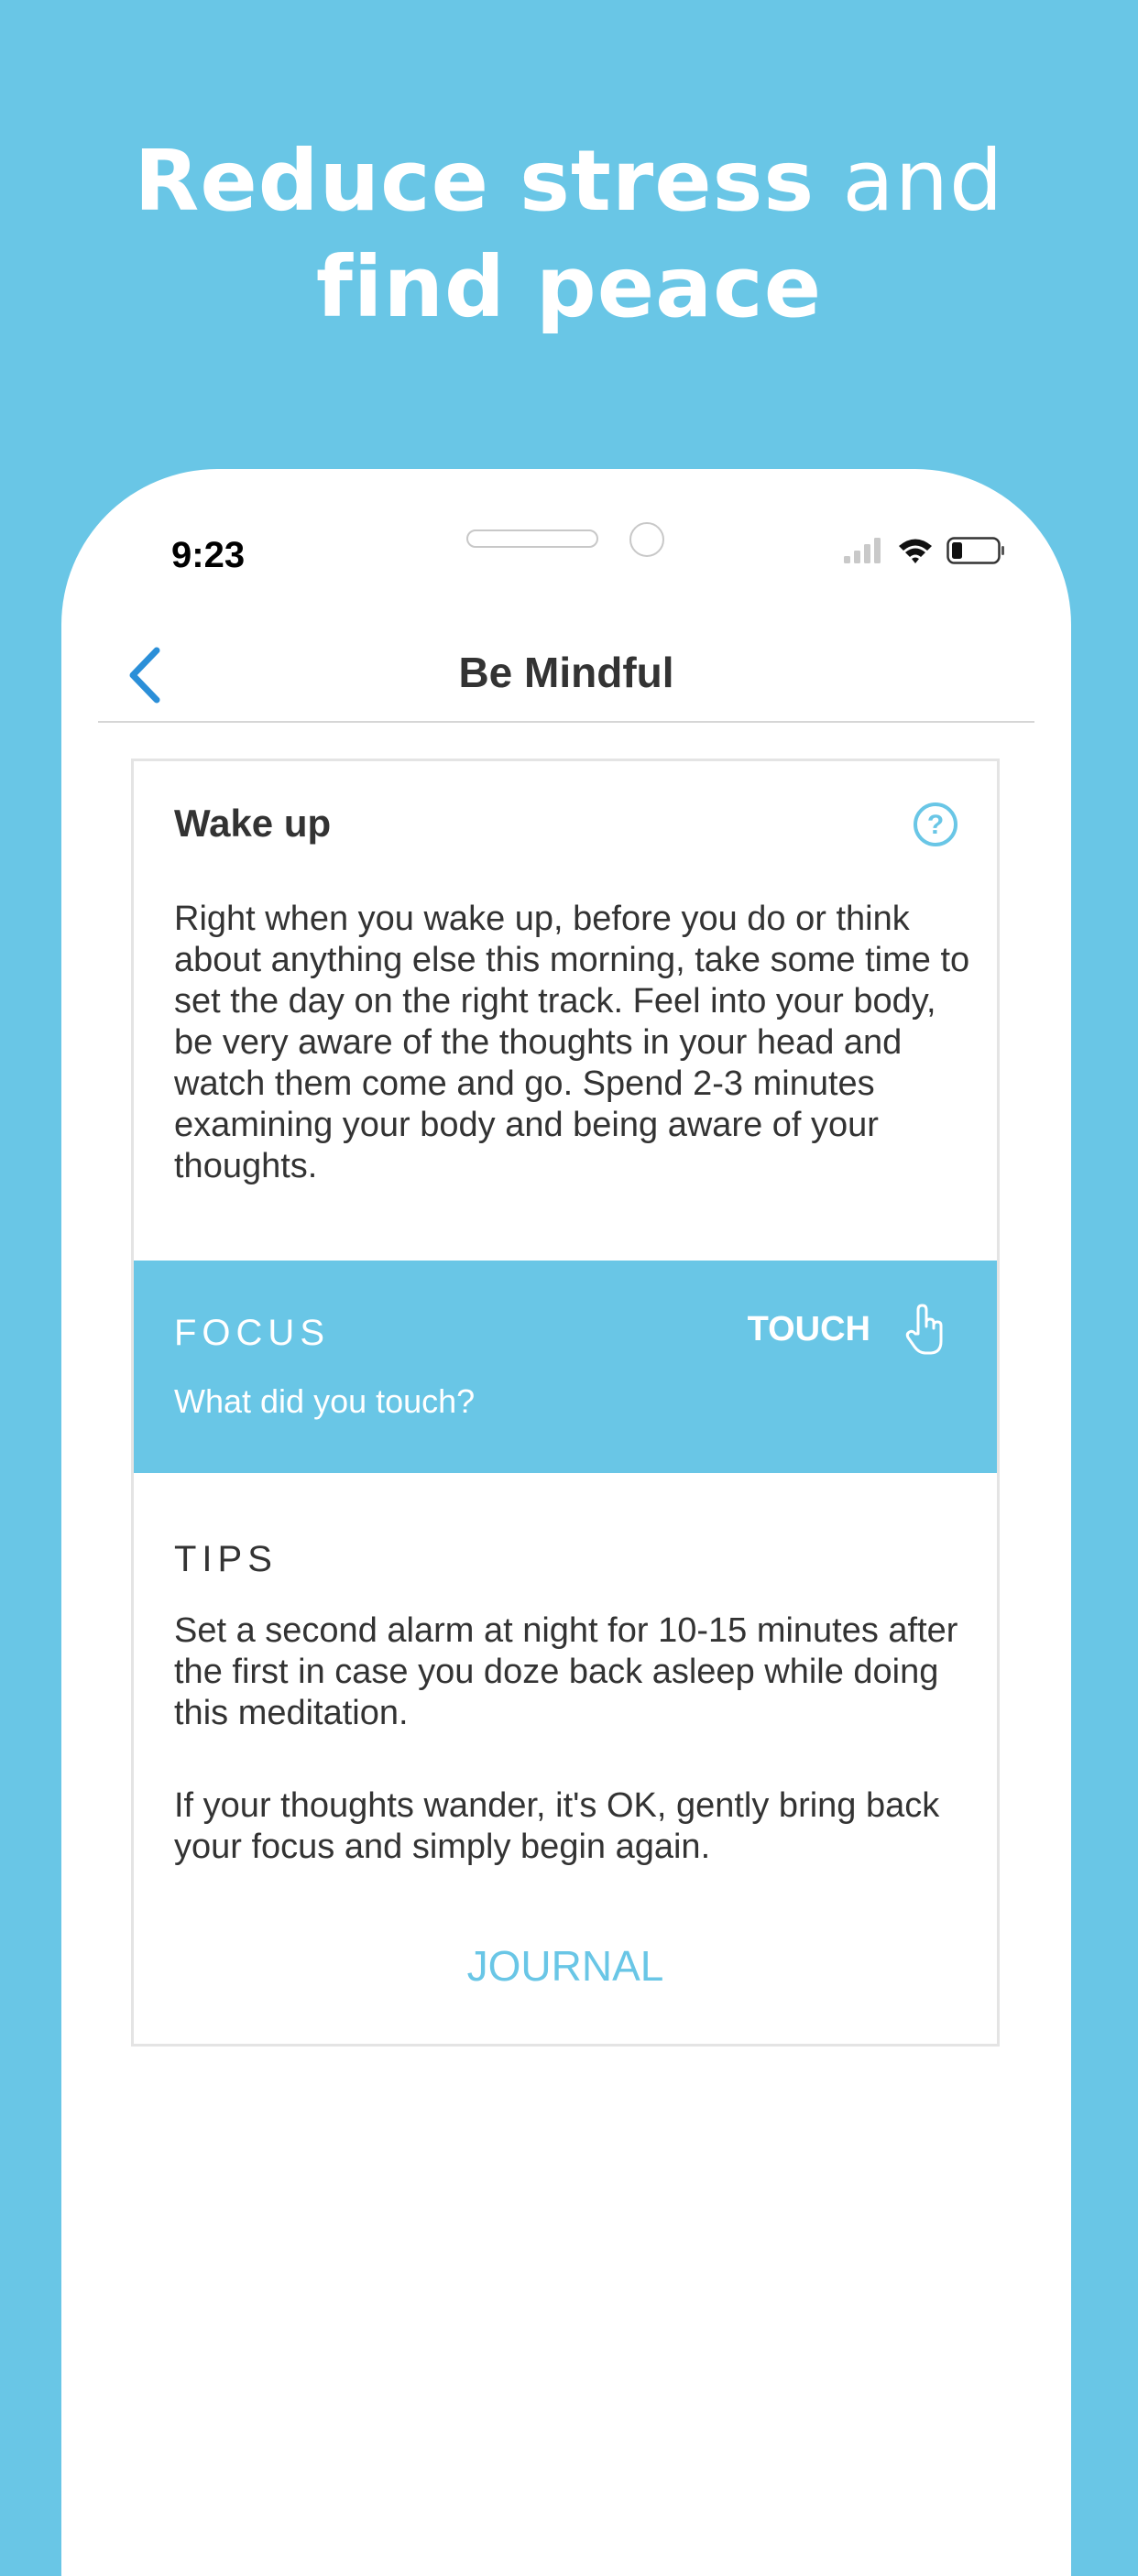 This screenshot has width=1138, height=2576. What do you see at coordinates (325, 1401) in the screenshot?
I see `focus-question: What did you touch?` at bounding box center [325, 1401].